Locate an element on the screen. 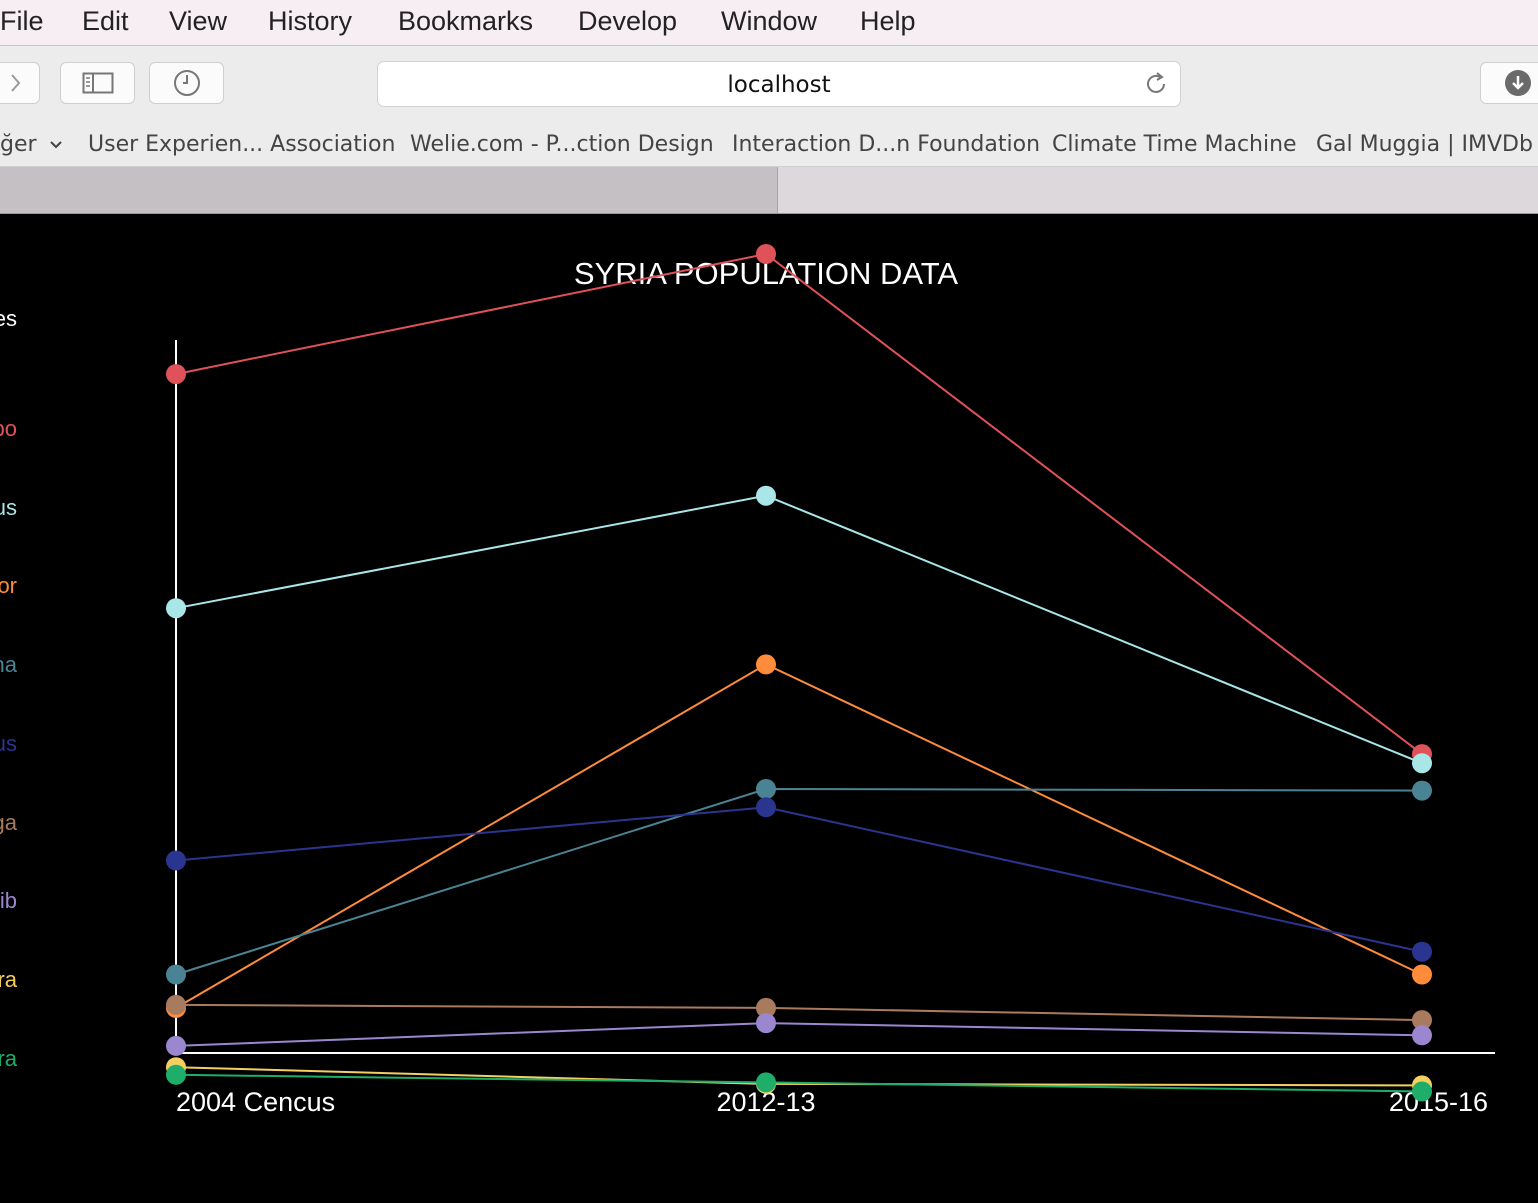 The image size is (1538, 1203). menu-develop: Develop is located at coordinates (627, 21).